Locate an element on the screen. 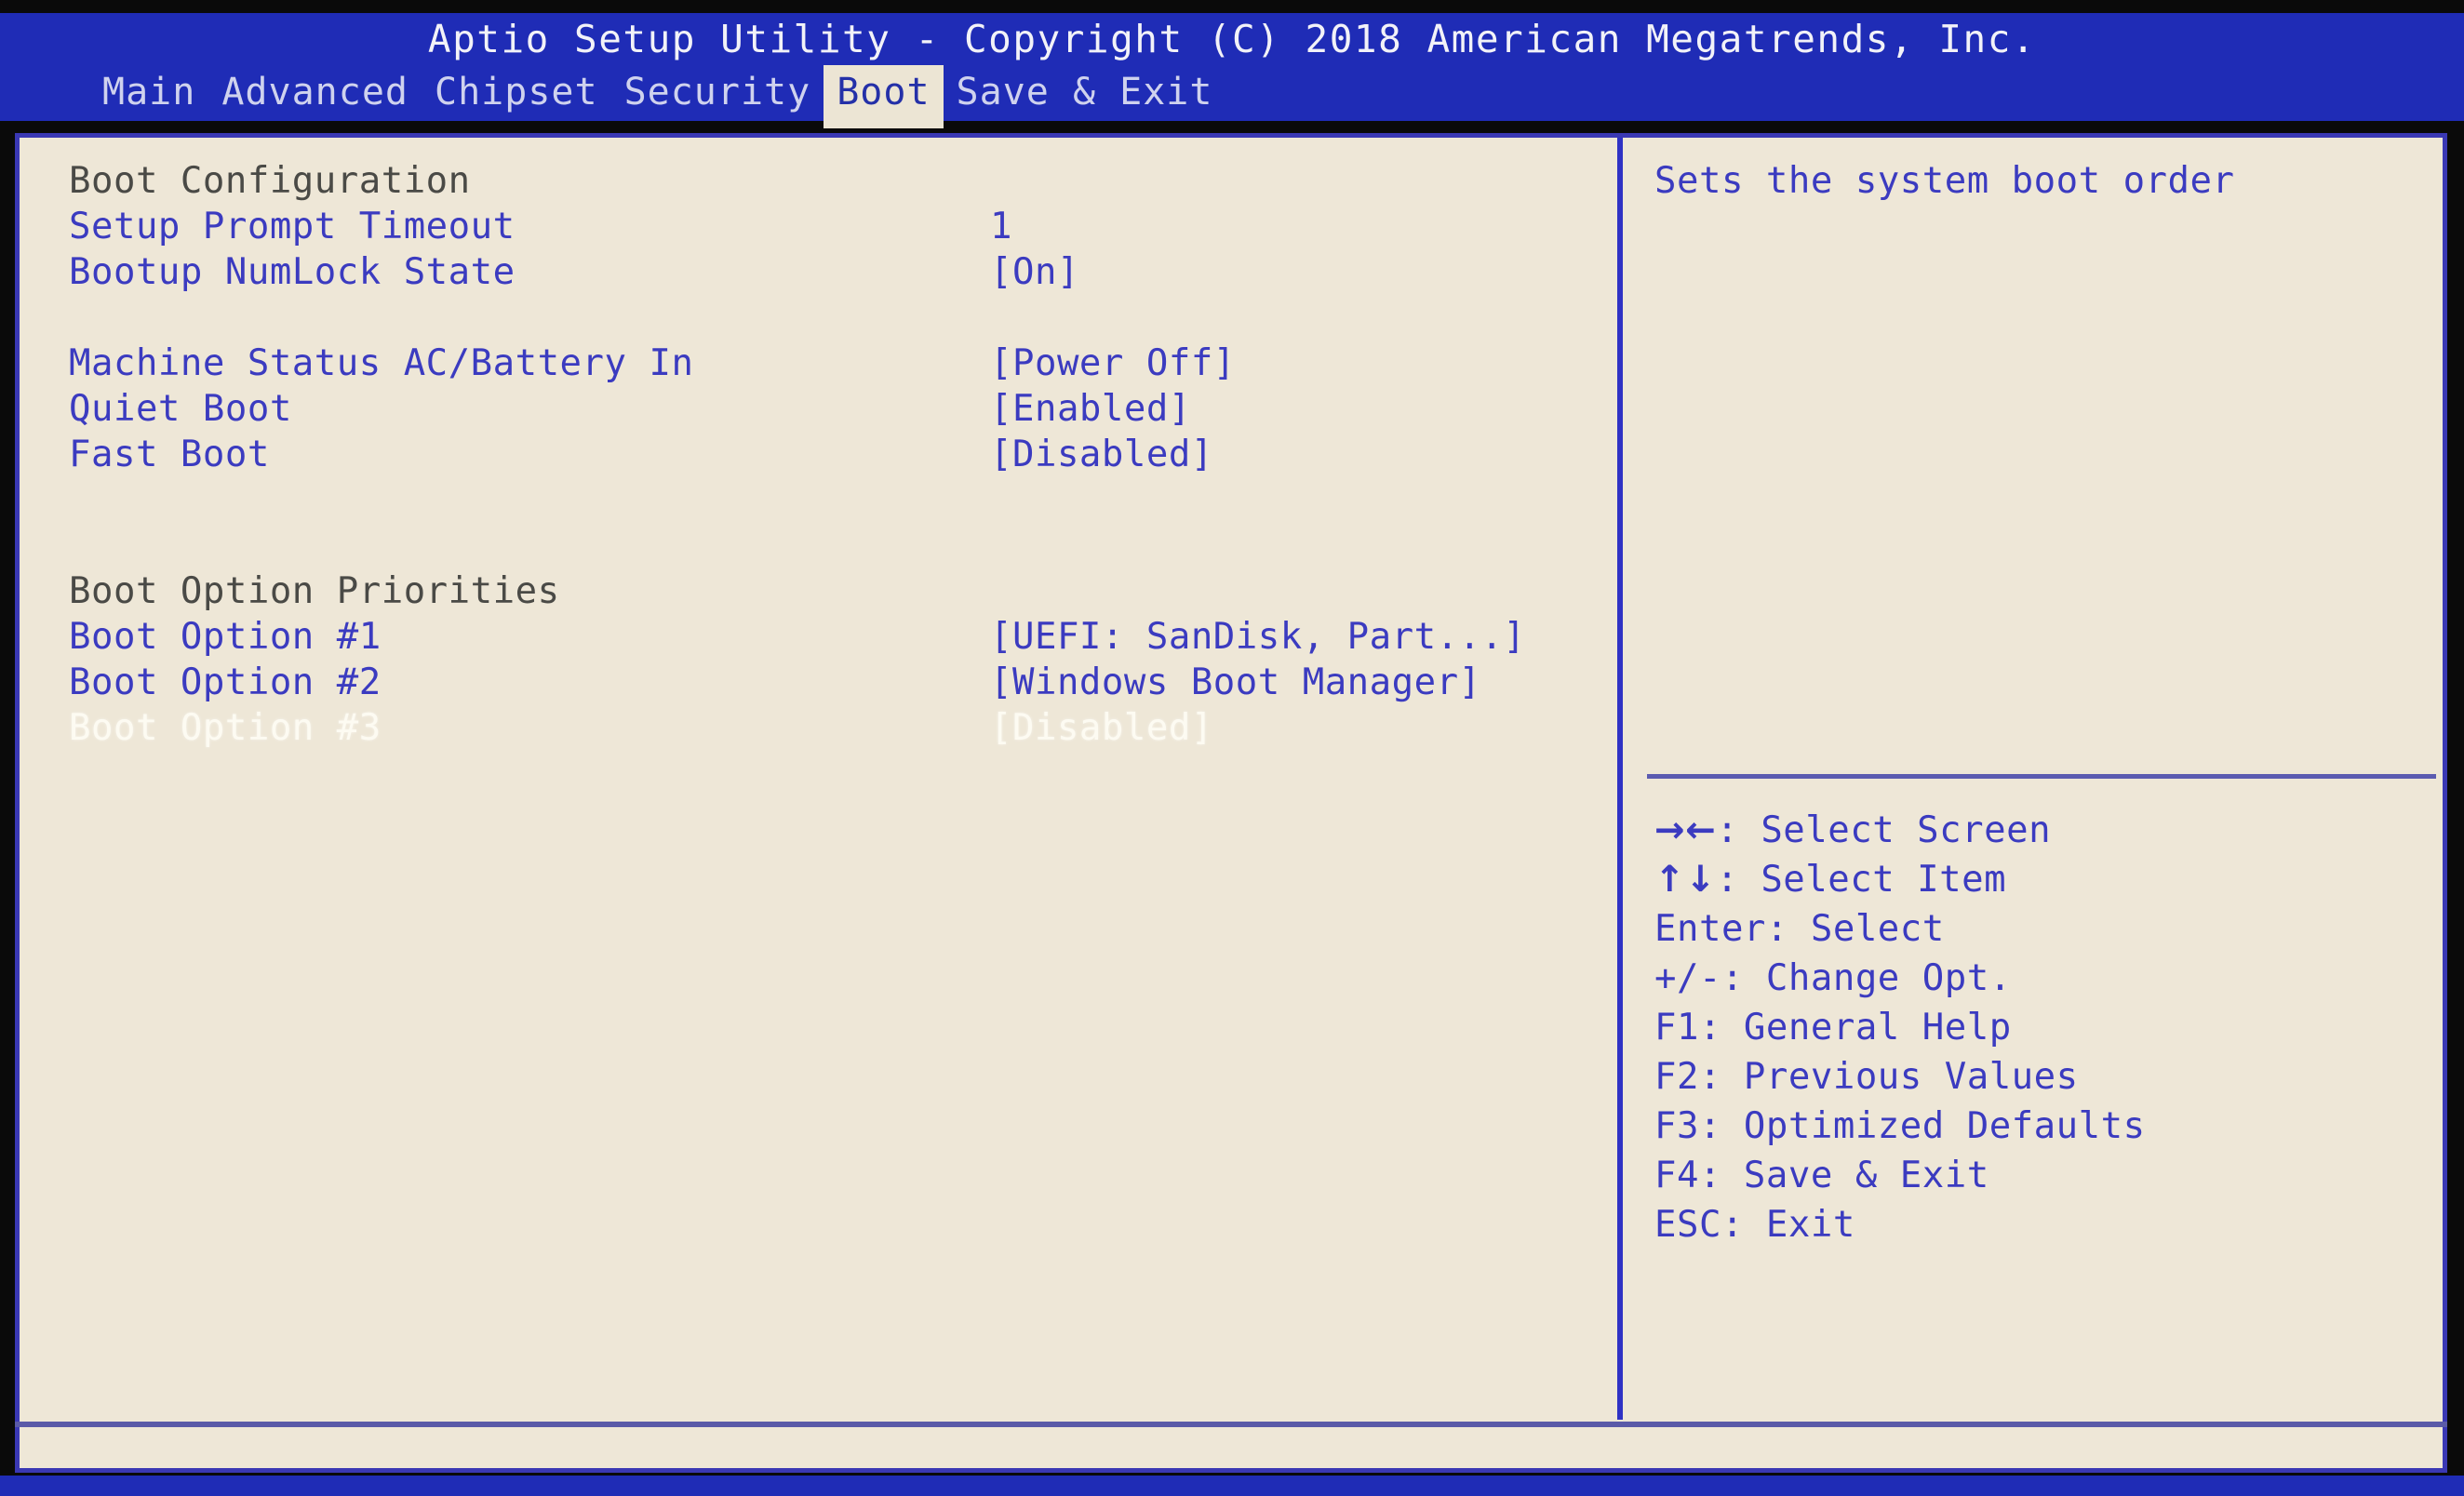 This screenshot has height=1496, width=2464. tab-boot: Boot is located at coordinates (884, 96).